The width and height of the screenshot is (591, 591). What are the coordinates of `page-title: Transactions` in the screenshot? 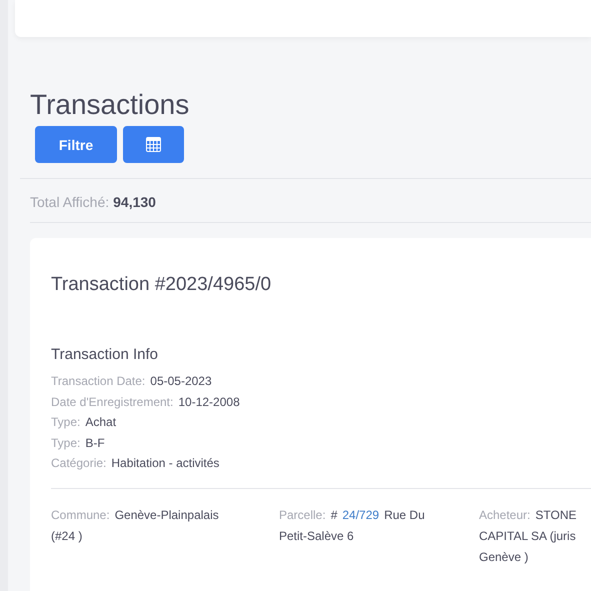 It's located at (110, 105).